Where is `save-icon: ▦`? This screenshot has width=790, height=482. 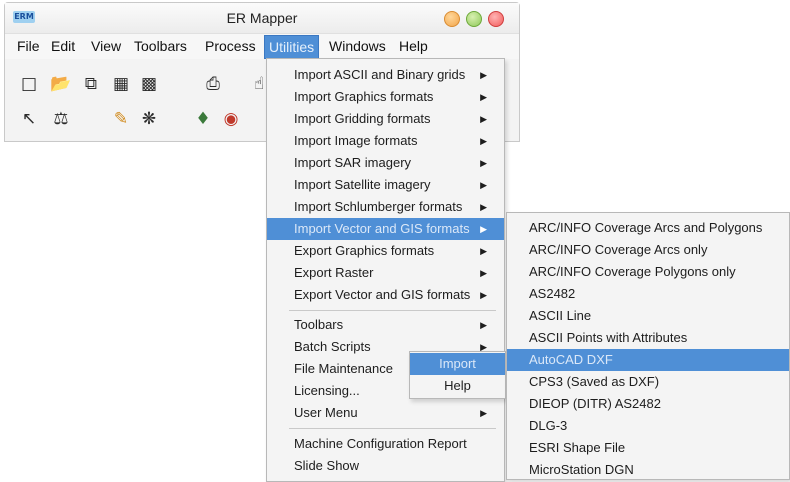
save-icon: ▦ is located at coordinates (121, 84).